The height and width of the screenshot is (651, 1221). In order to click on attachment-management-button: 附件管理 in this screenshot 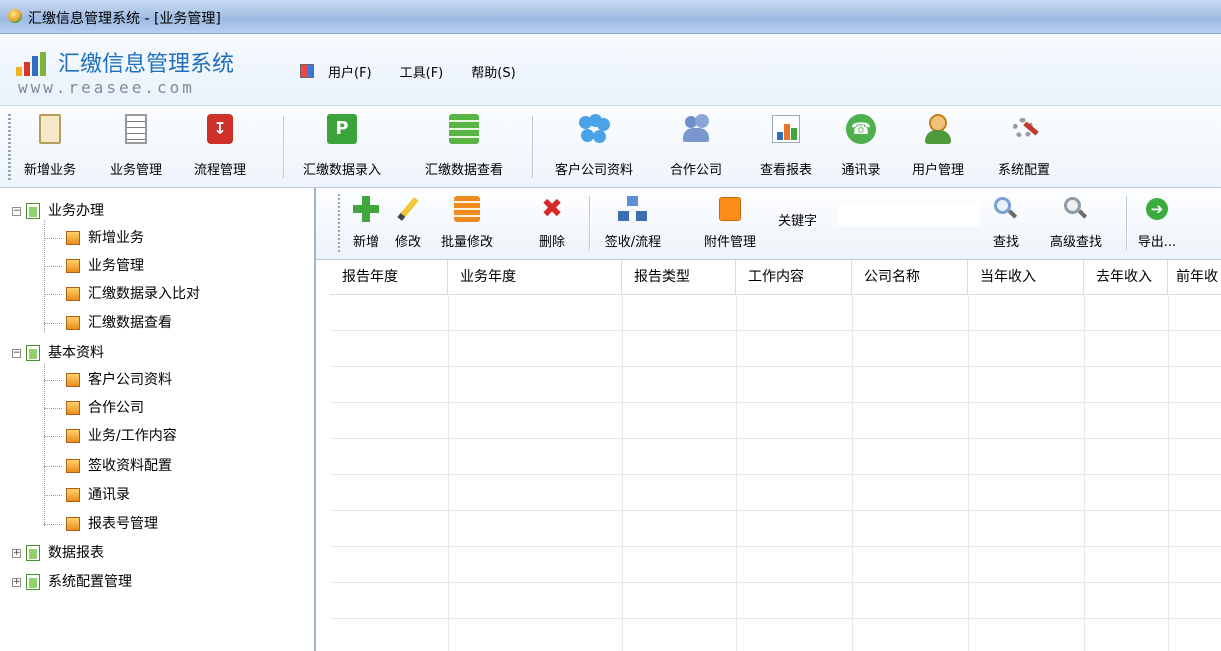, I will do `click(730, 225)`.